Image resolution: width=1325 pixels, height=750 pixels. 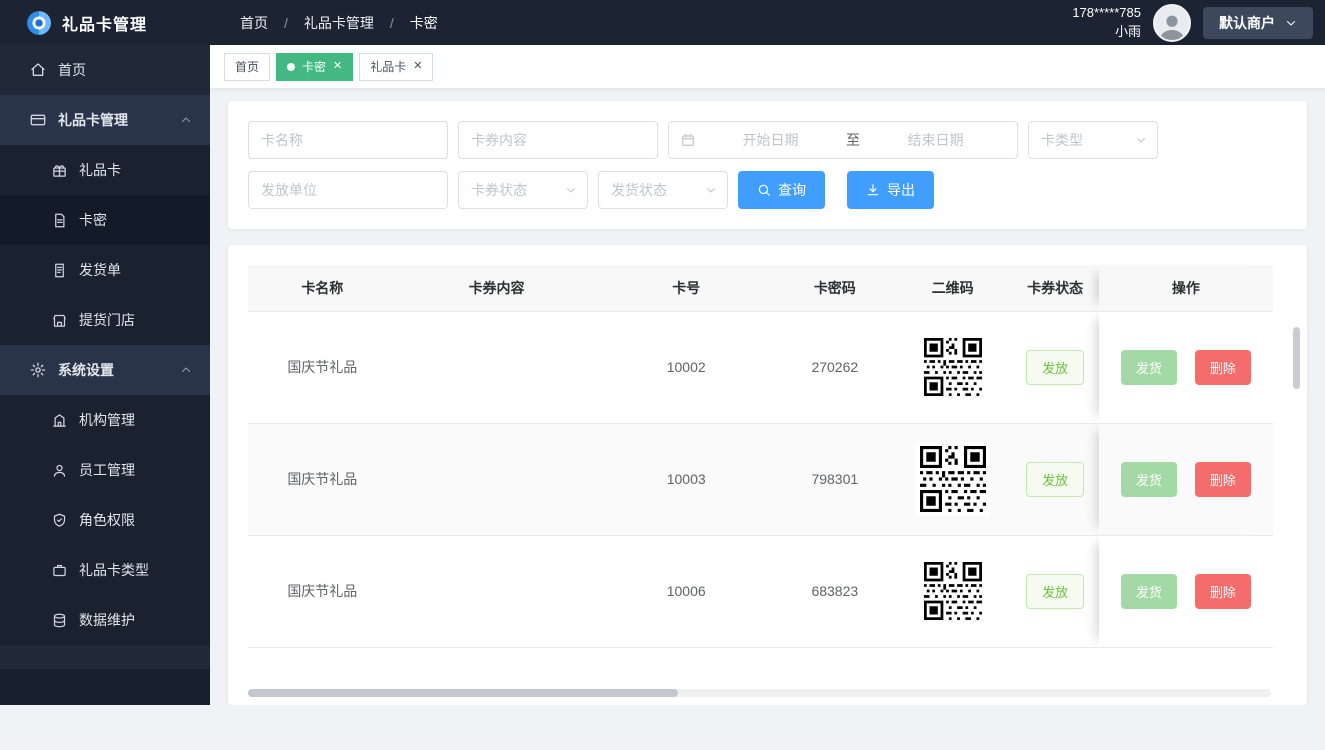 What do you see at coordinates (767, 165) in the screenshot?
I see `filter-panel: 开始日期 至 结束日期 卡类型 卡券状态` at bounding box center [767, 165].